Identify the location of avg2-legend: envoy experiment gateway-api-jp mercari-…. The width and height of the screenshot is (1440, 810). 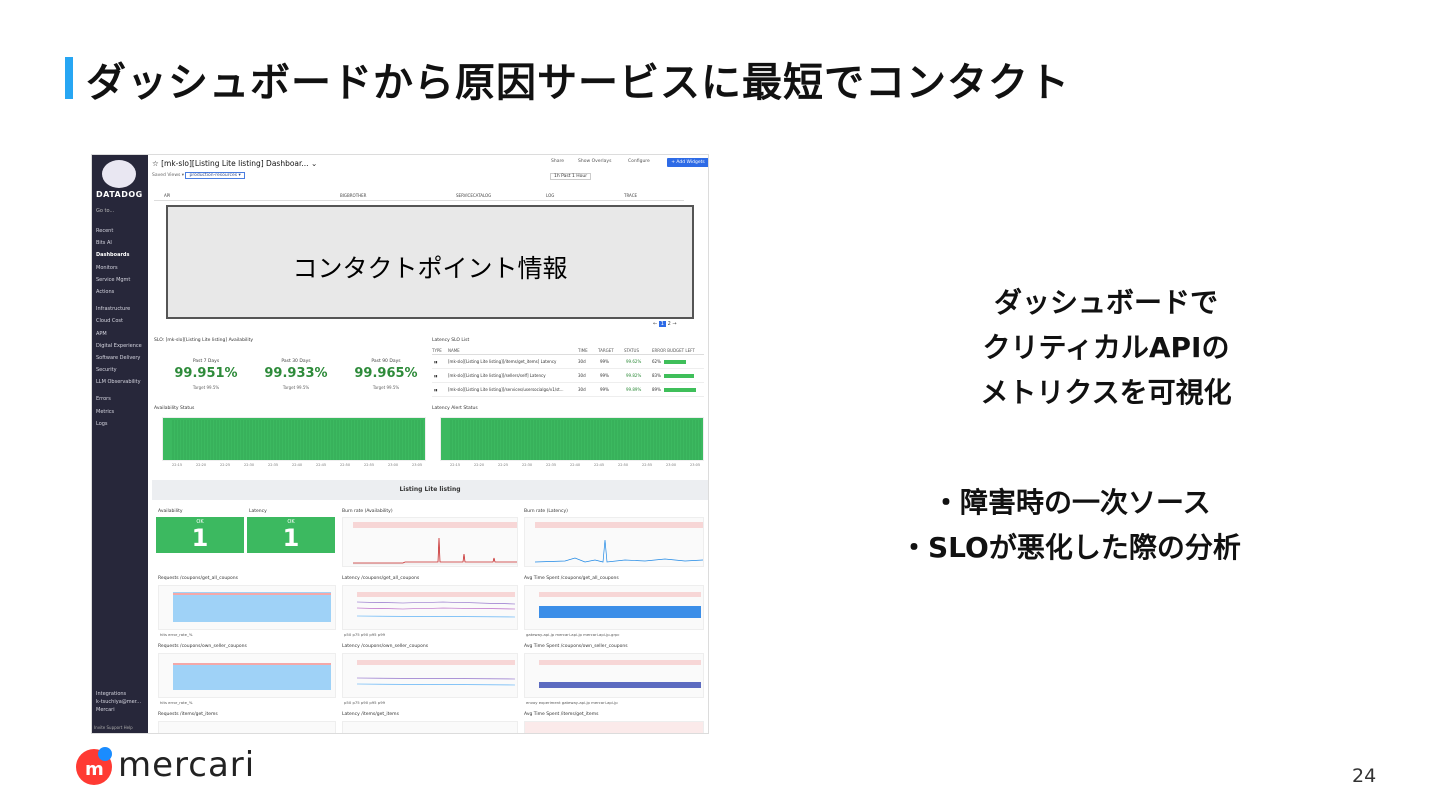
(572, 702).